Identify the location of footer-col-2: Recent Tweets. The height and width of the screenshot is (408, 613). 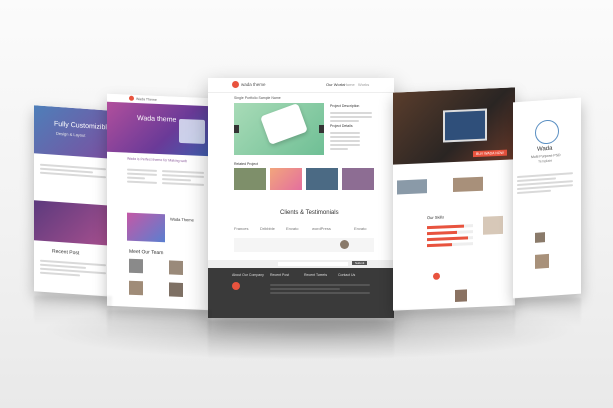
(316, 275).